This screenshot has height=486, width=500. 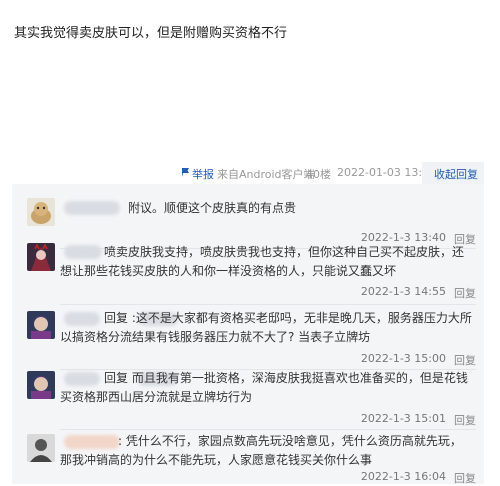 I want to click on report-icon, so click(x=185, y=172).